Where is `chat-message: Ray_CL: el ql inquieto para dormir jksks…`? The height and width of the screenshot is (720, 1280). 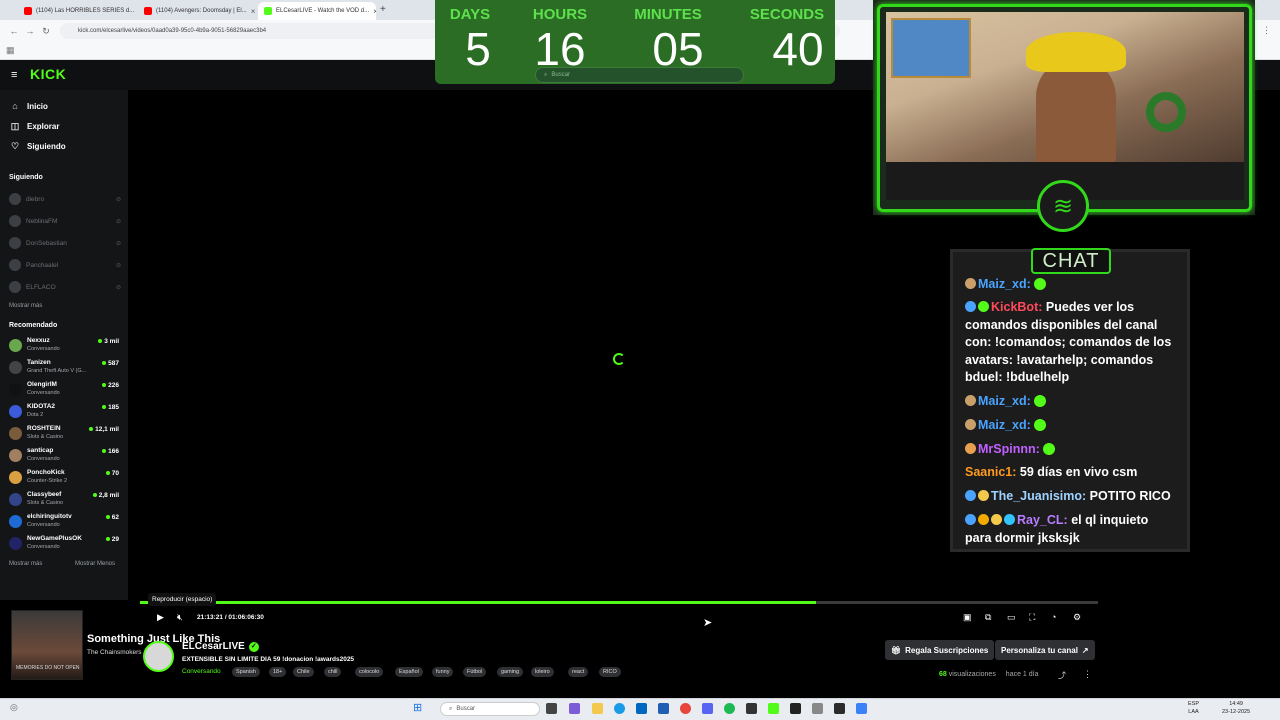
chat-message: Ray_CL: el ql inquieto para dormir jksks… is located at coordinates (1071, 529).